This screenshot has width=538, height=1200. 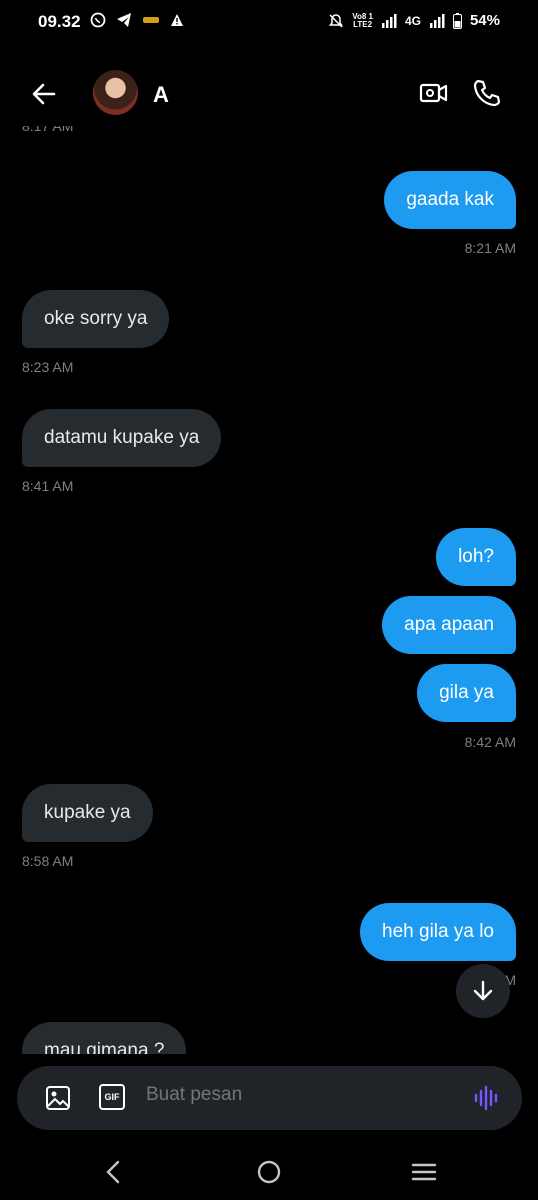 What do you see at coordinates (484, 20) in the screenshot?
I see `battery-percent: 54%` at bounding box center [484, 20].